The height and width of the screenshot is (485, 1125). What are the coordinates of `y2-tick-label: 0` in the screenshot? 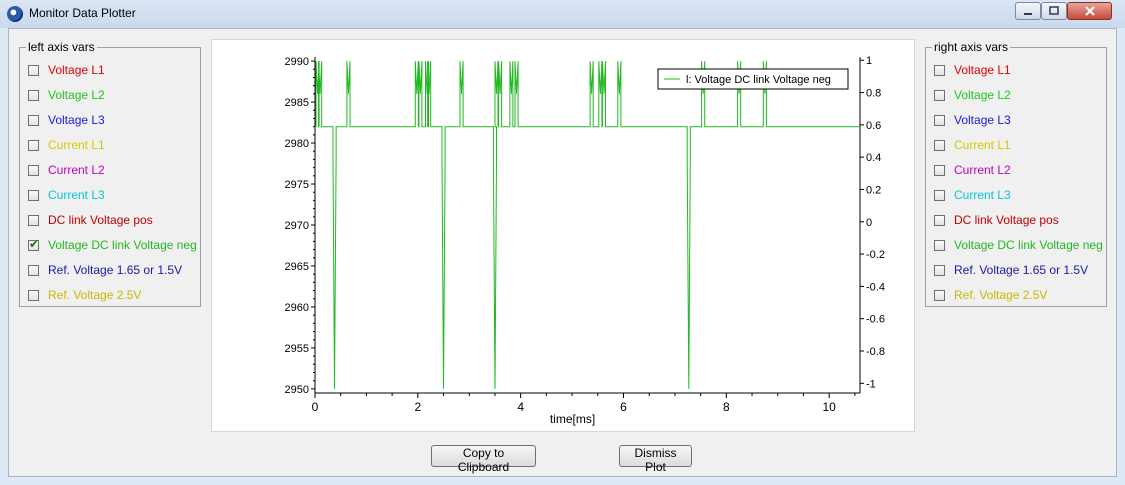 It's located at (869, 223).